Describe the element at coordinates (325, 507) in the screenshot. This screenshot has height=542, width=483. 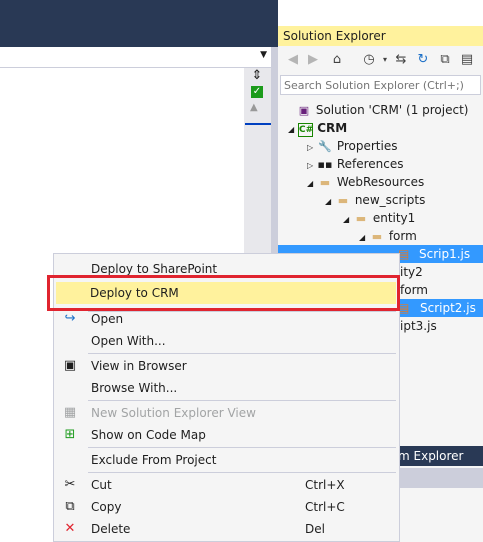
I see `menu-item-shortcut: Ctrl+C` at that location.